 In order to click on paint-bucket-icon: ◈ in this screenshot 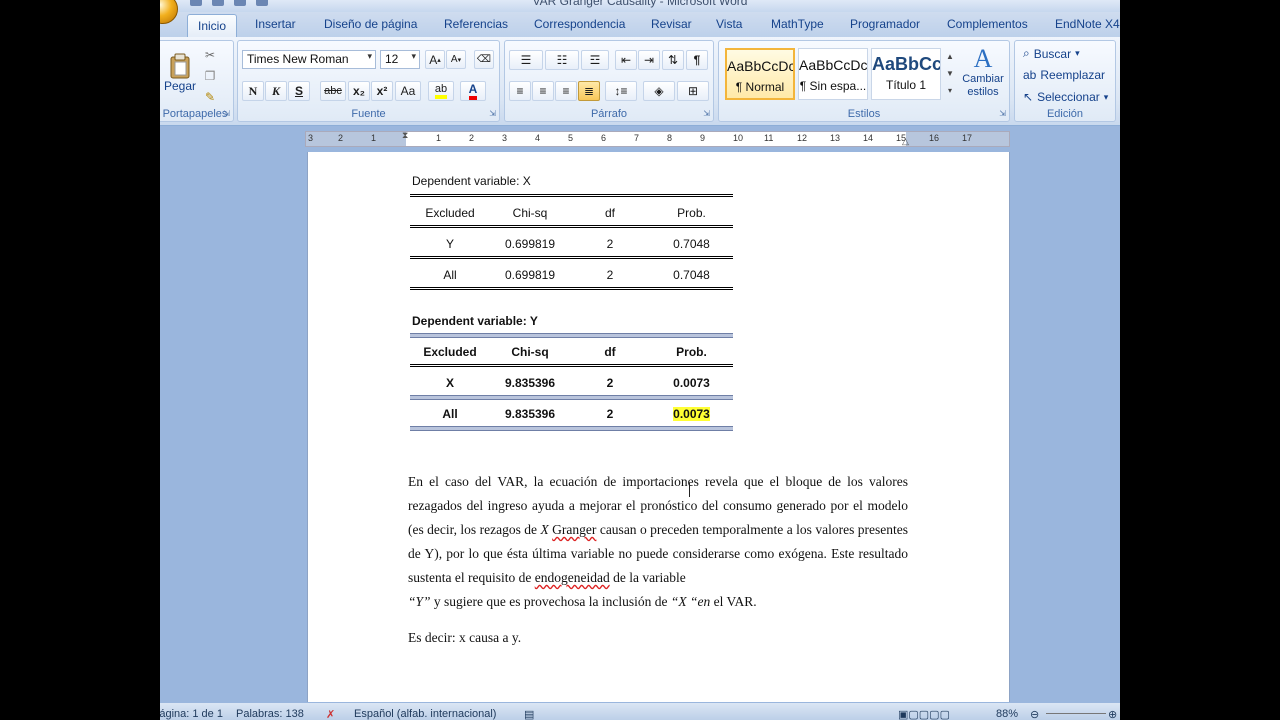, I will do `click(659, 91)`.